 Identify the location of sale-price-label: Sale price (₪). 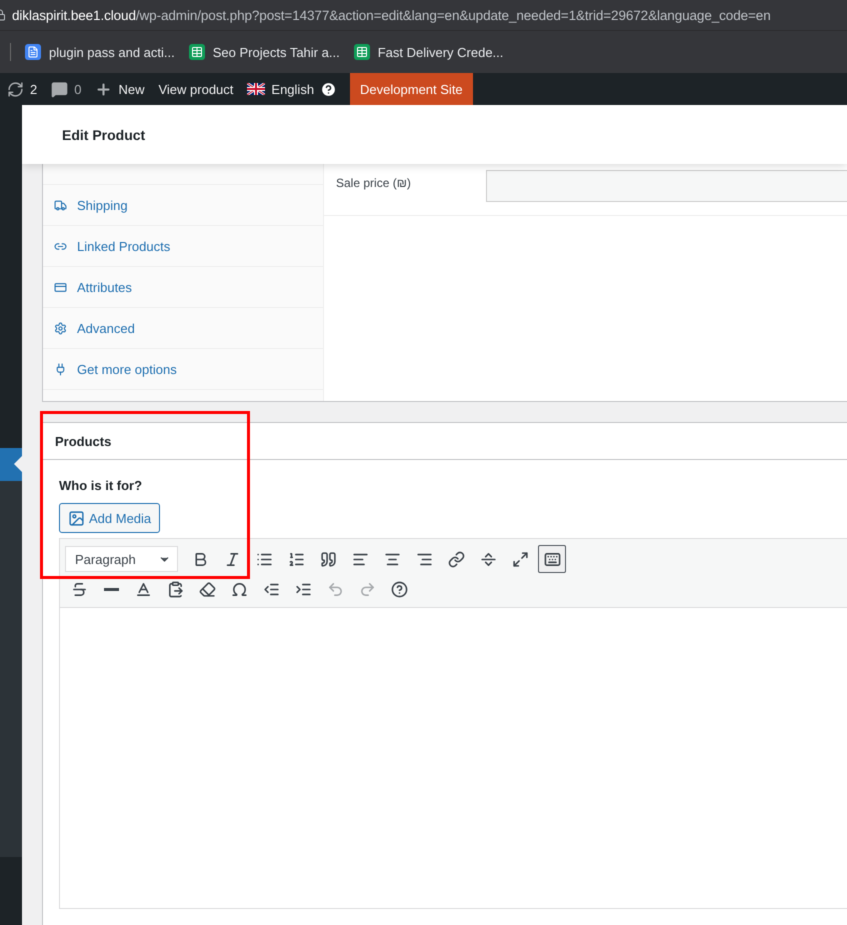
(374, 183).